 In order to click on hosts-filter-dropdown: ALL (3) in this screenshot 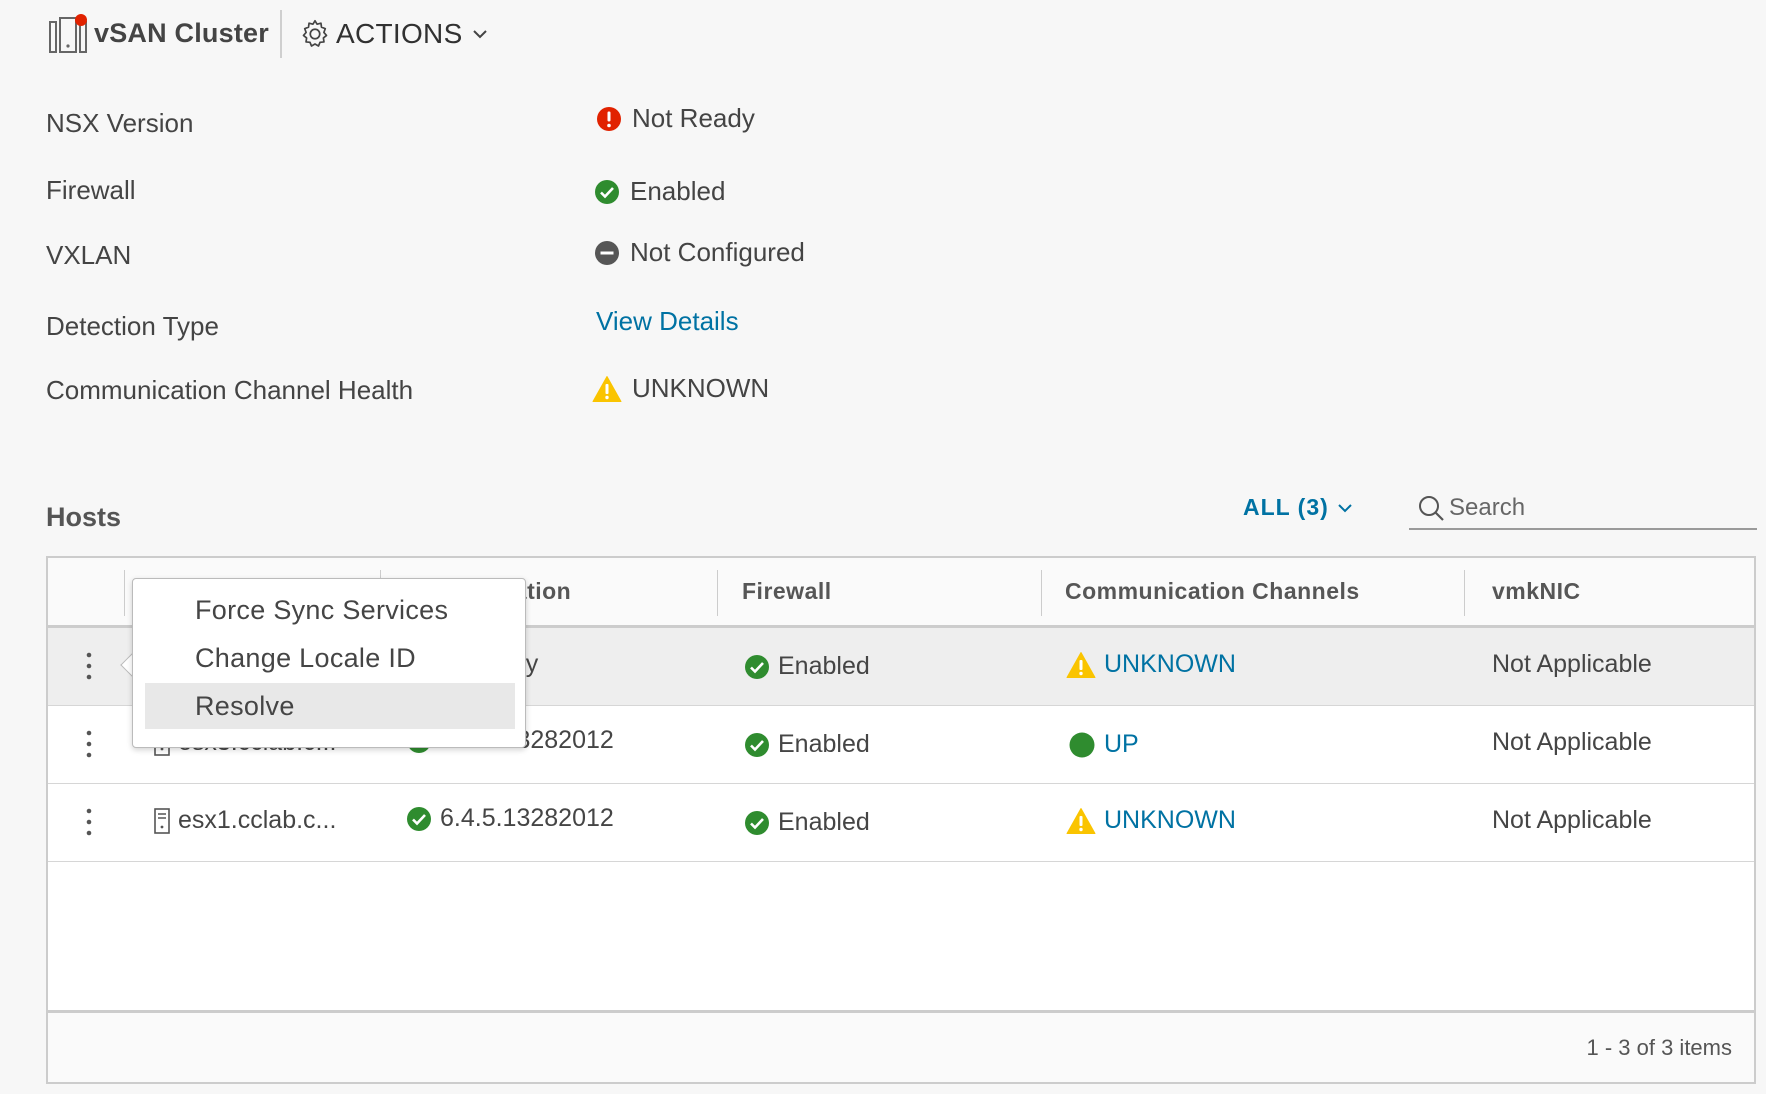, I will do `click(1298, 507)`.